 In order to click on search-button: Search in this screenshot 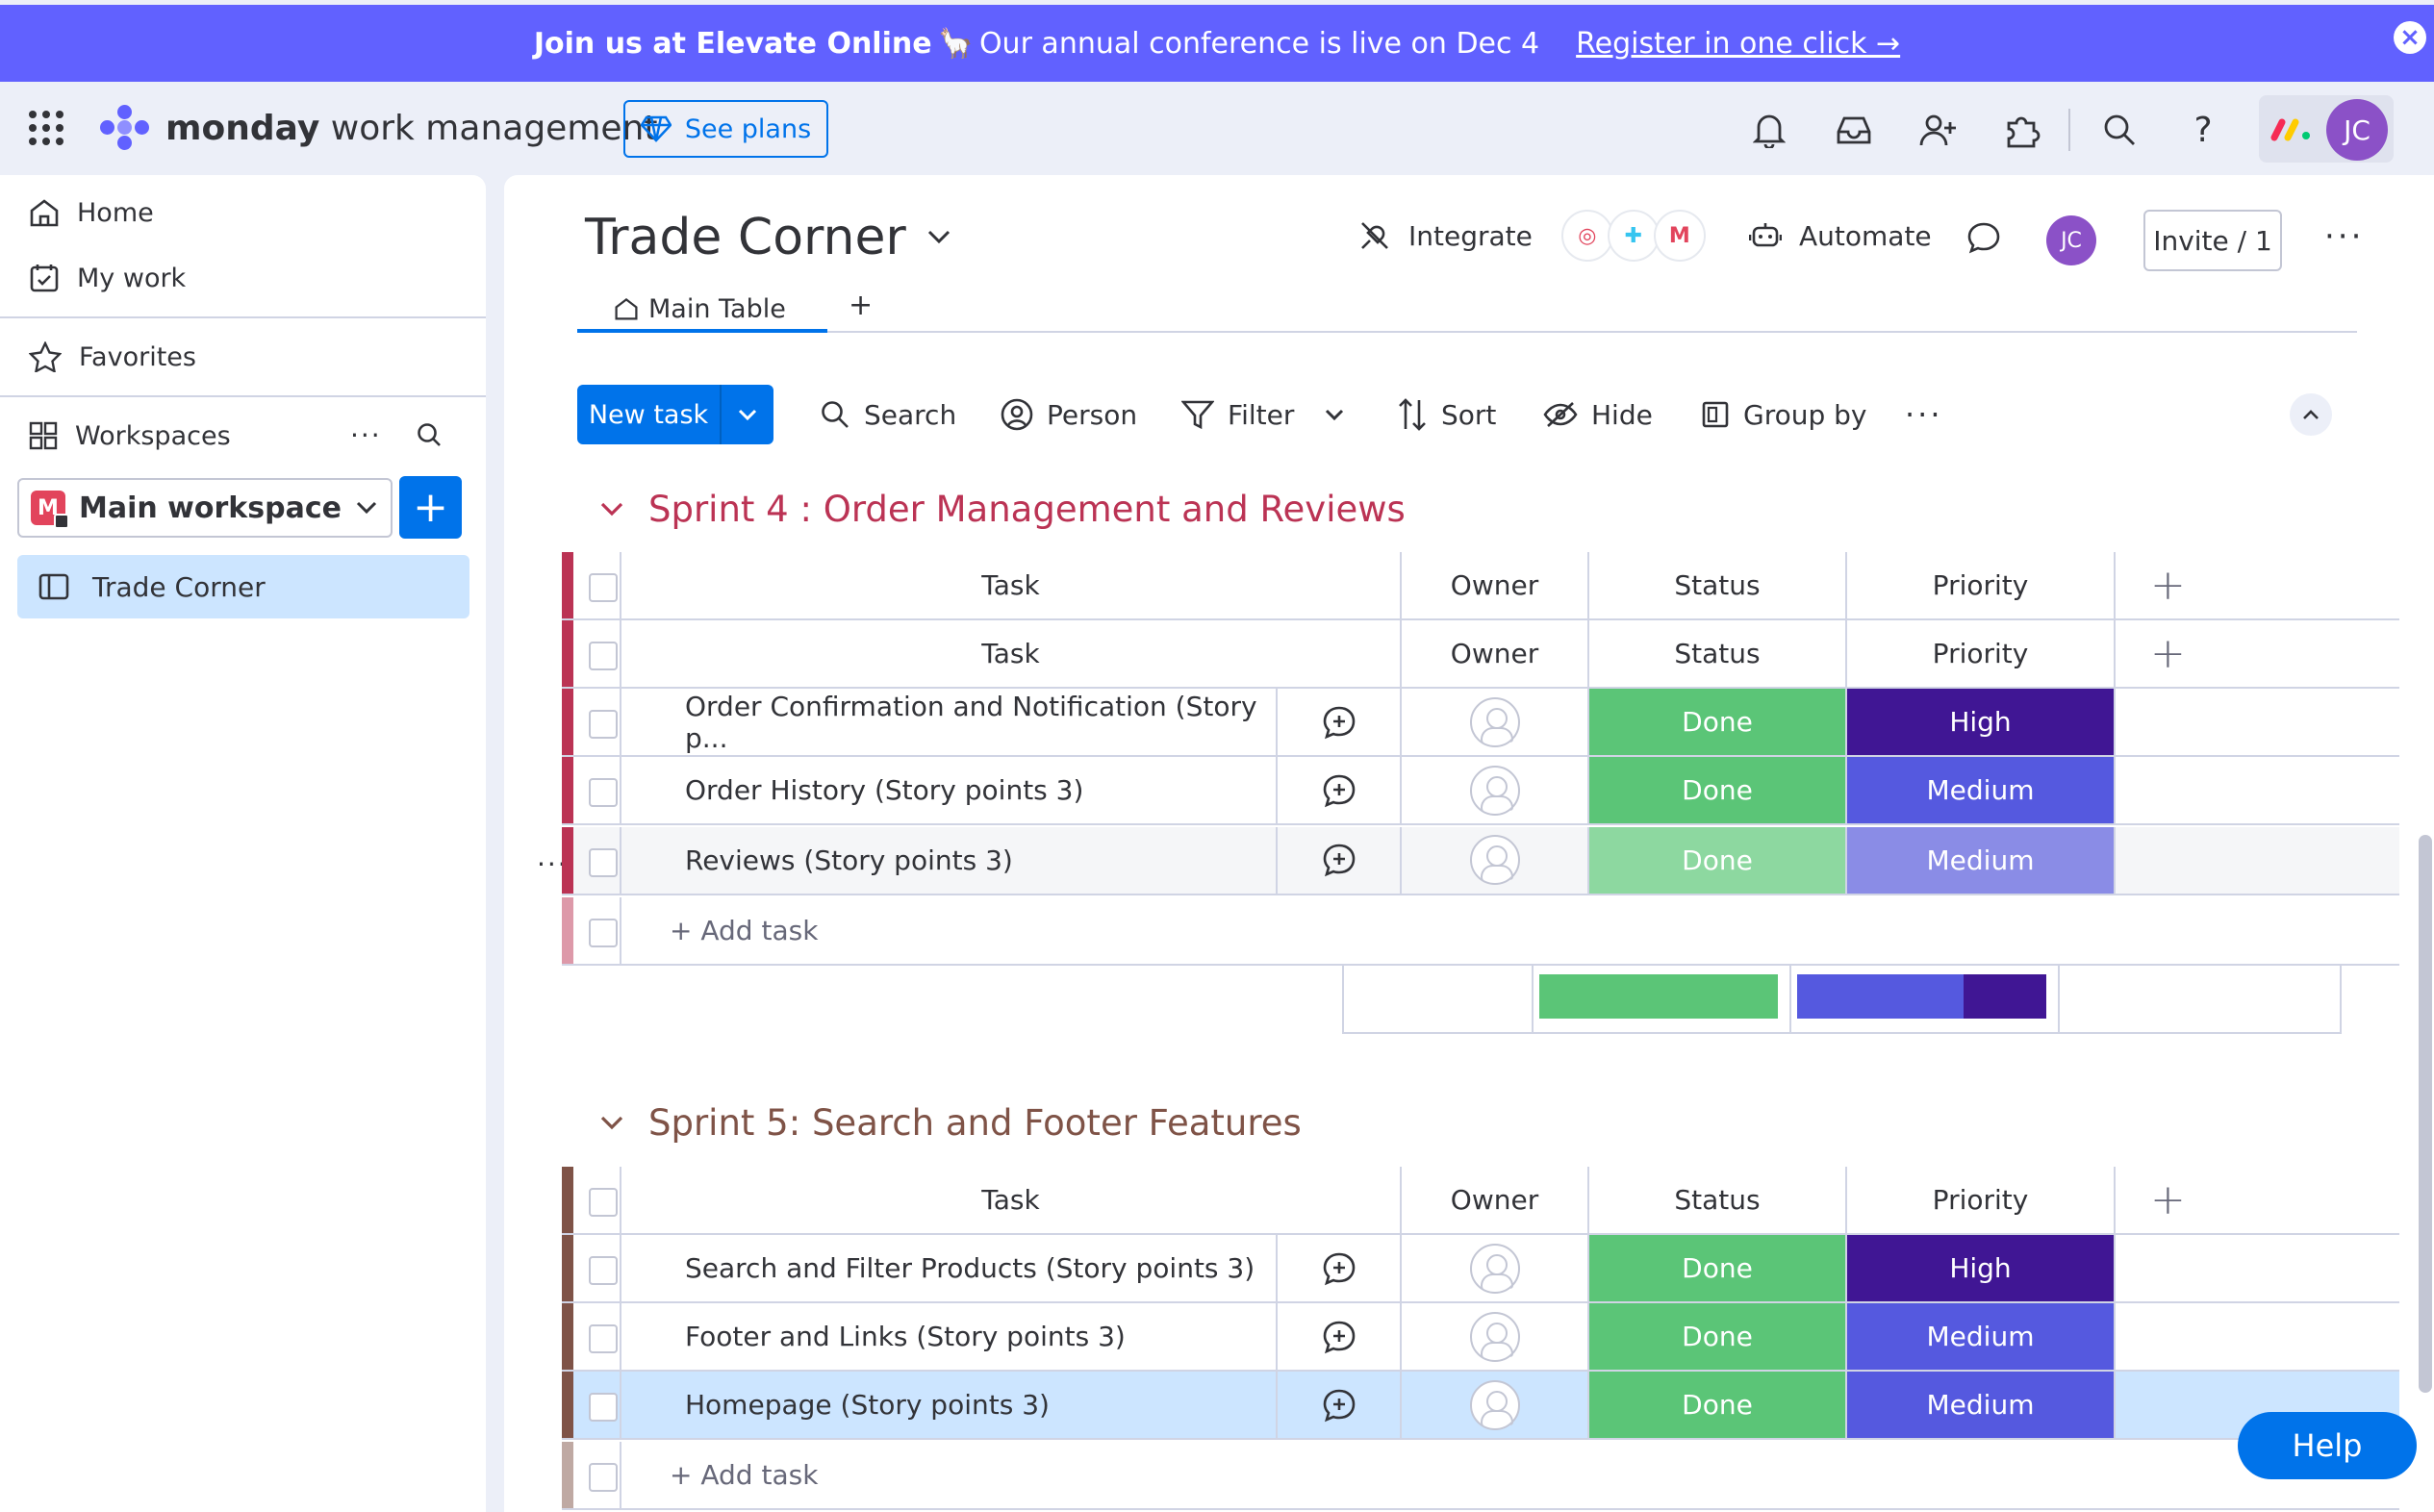, I will do `click(888, 415)`.